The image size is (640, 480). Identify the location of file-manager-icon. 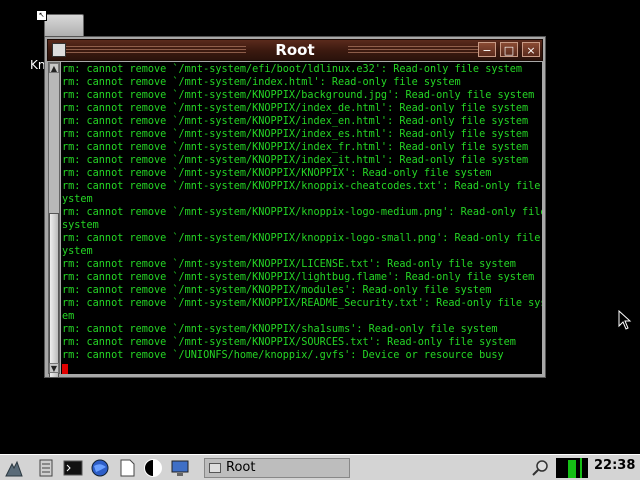
(46, 468).